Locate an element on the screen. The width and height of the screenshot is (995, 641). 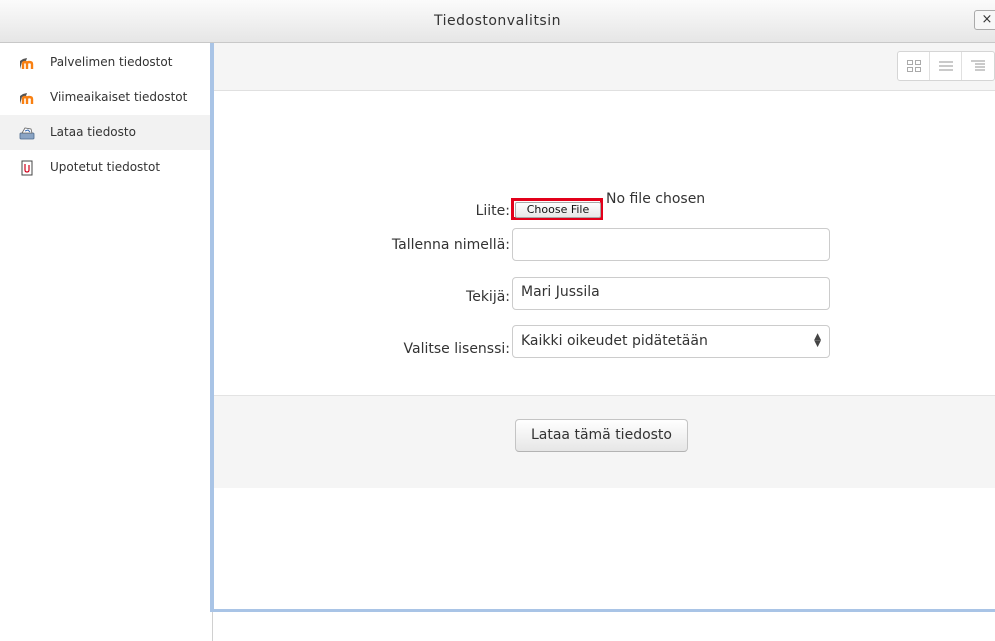
view-mode-buttons is located at coordinates (946, 66).